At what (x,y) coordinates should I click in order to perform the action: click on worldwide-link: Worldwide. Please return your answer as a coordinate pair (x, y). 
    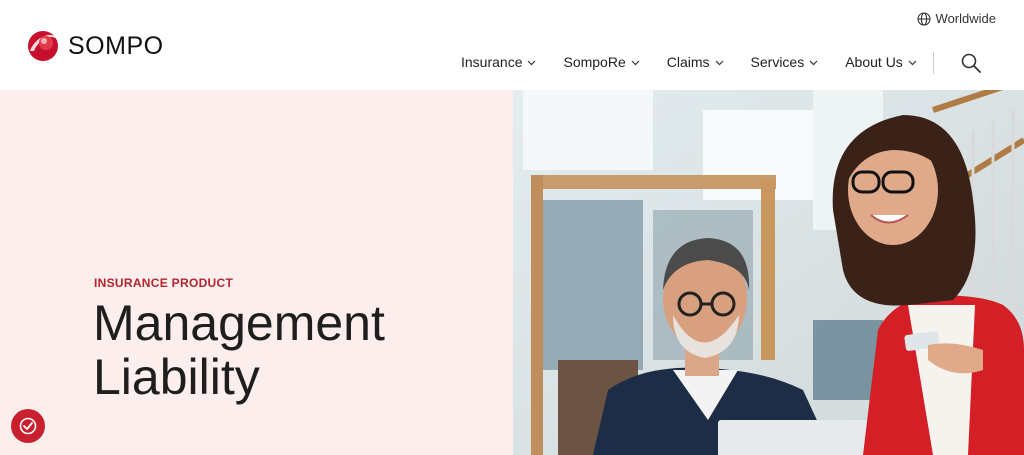
    Looking at the image, I should click on (956, 18).